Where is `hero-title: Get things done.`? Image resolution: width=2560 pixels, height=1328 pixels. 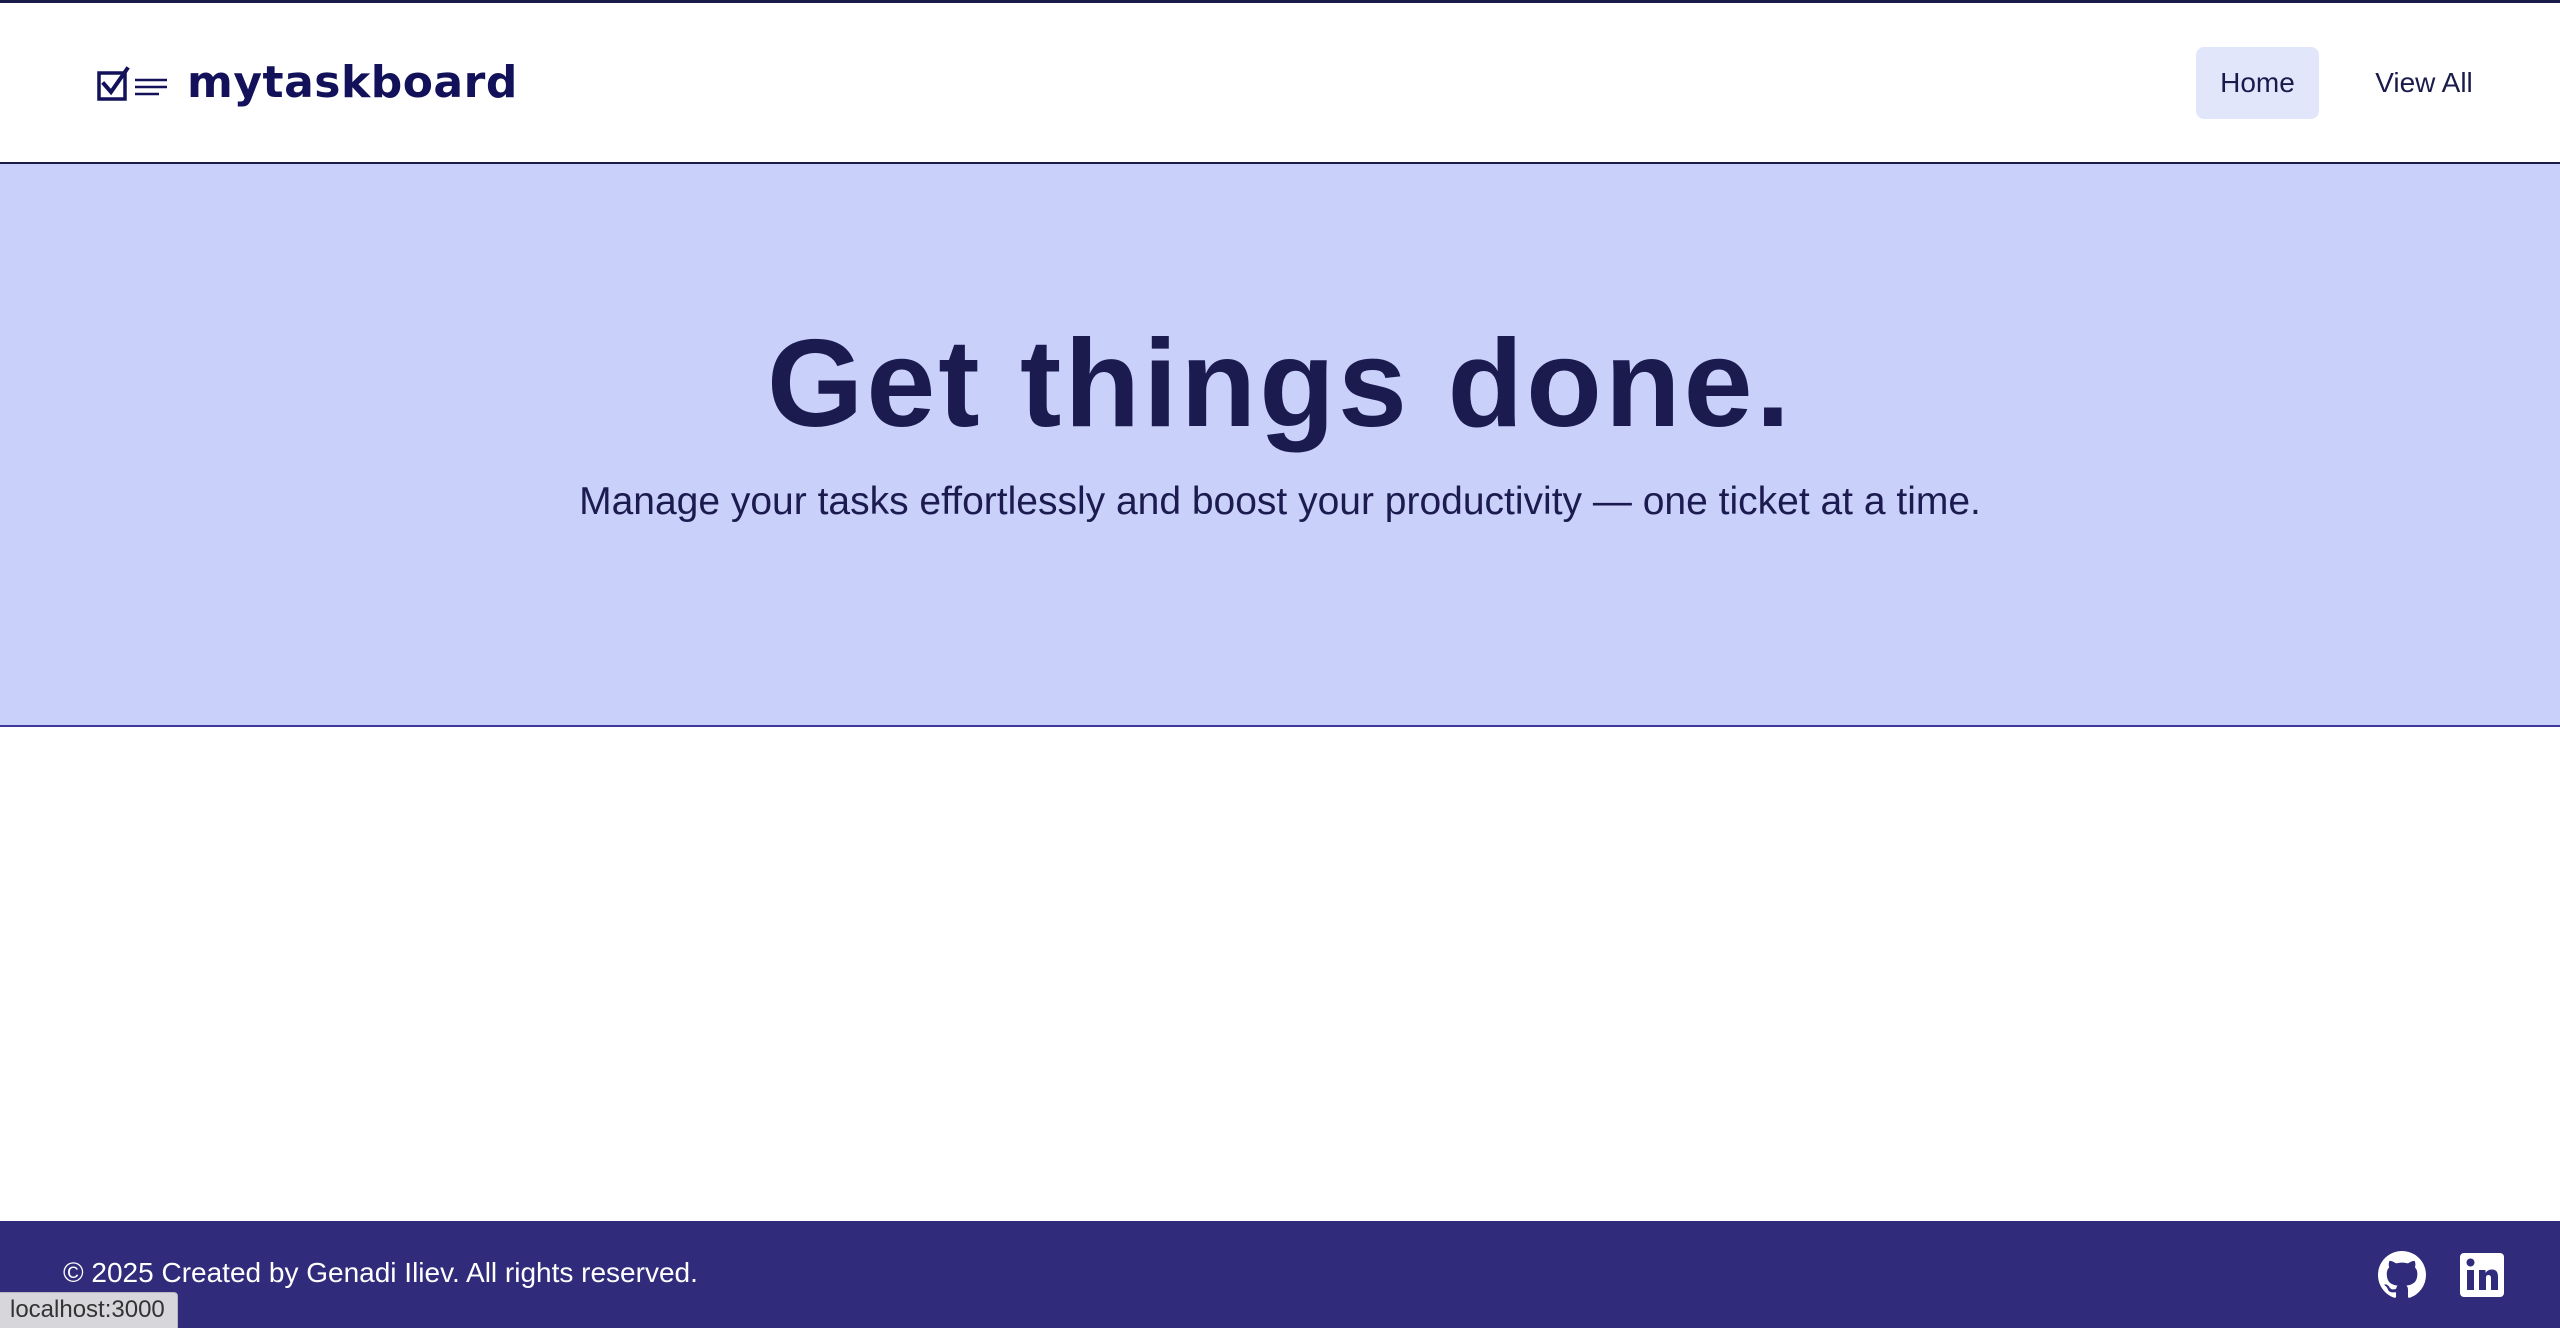 hero-title: Get things done. is located at coordinates (1280, 384).